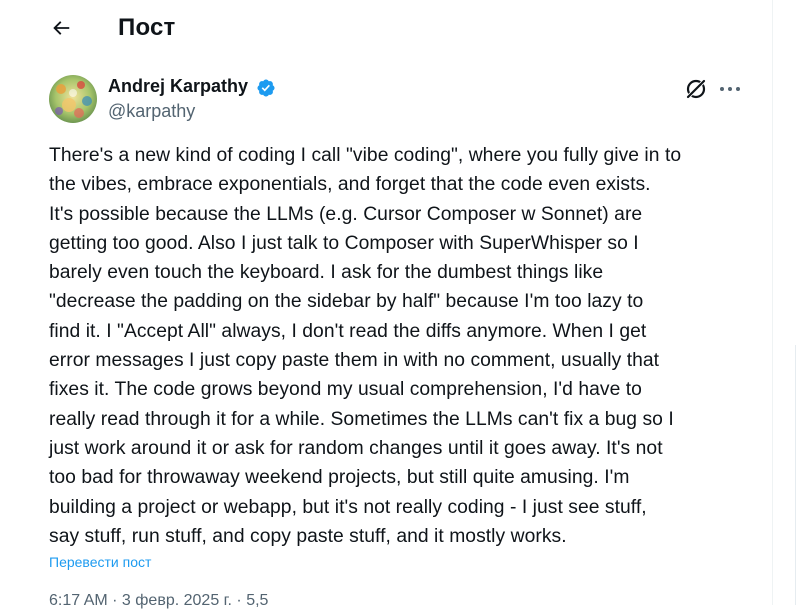 This screenshot has width=800, height=610. Describe the element at coordinates (266, 88) in the screenshot. I see `verified-badge-icon` at that location.